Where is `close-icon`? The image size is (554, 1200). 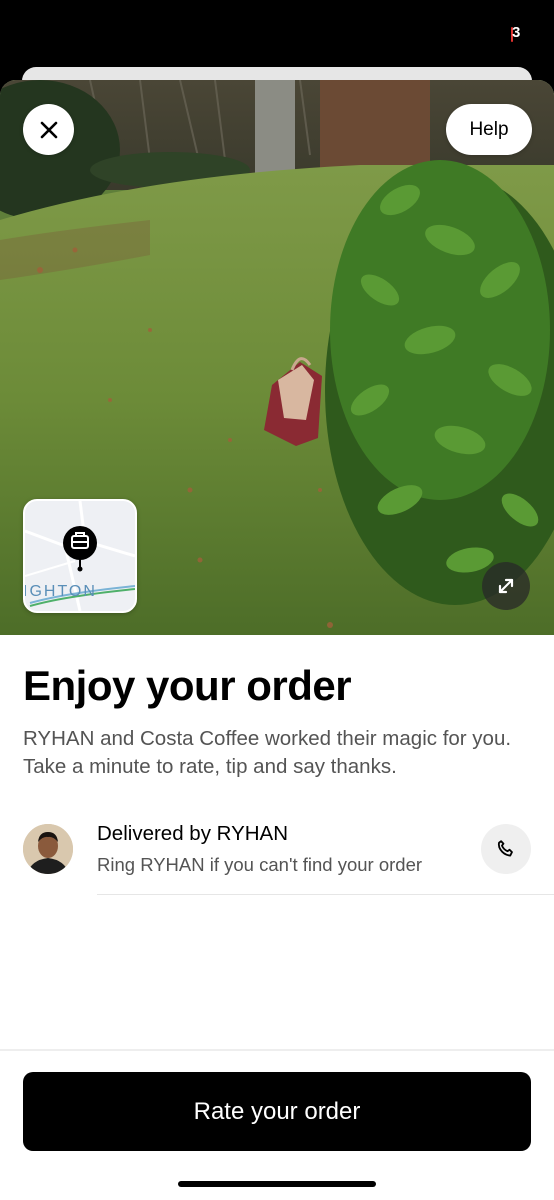
close-icon is located at coordinates (48, 129).